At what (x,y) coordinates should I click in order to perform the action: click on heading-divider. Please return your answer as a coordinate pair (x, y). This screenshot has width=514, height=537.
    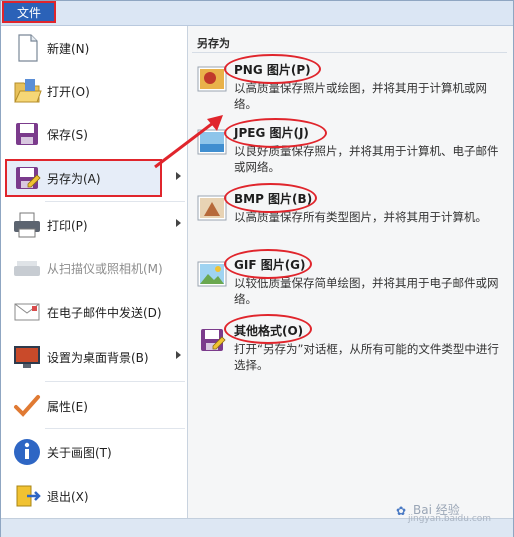
    Looking at the image, I should click on (349, 52).